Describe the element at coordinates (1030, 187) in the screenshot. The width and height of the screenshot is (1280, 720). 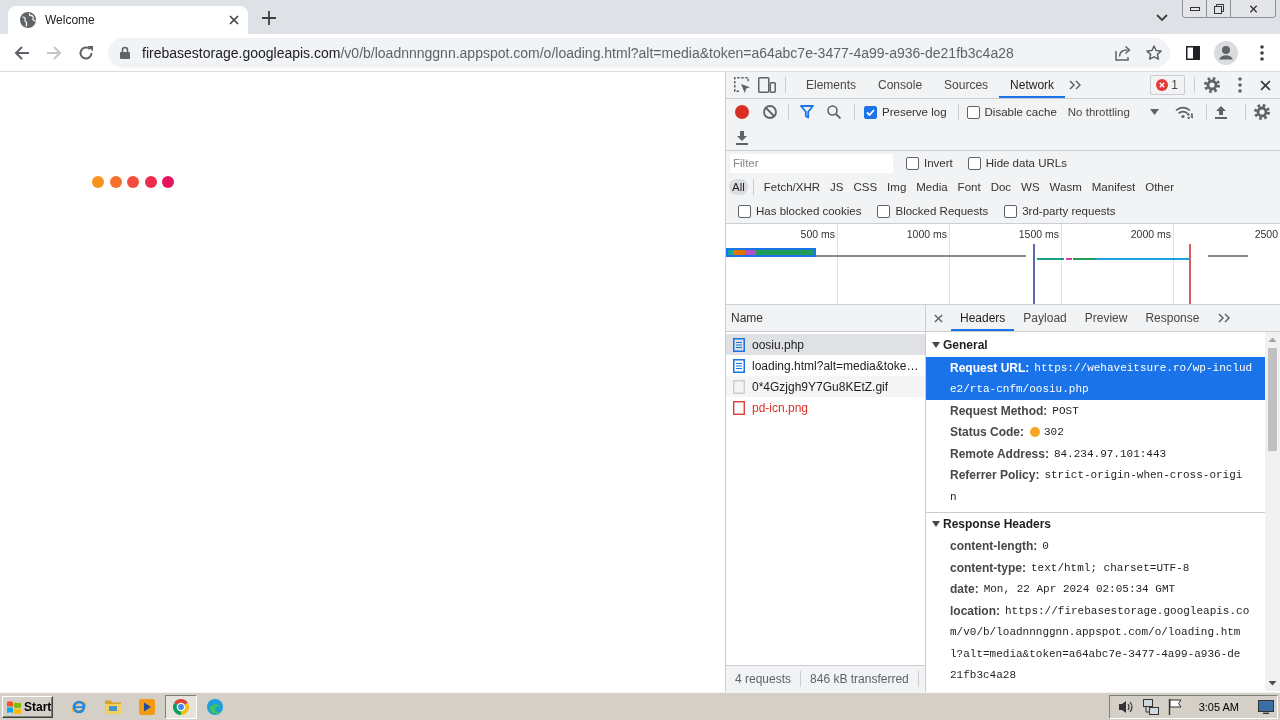
I see `type-filter: WS` at that location.